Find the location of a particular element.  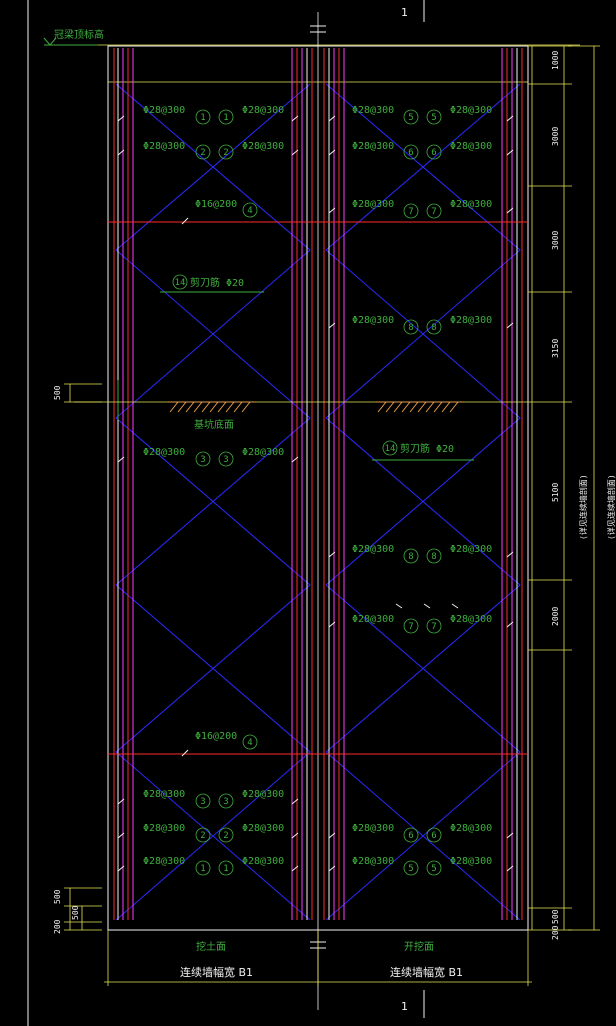

svg-text: 3150 is located at coordinates (555, 348).